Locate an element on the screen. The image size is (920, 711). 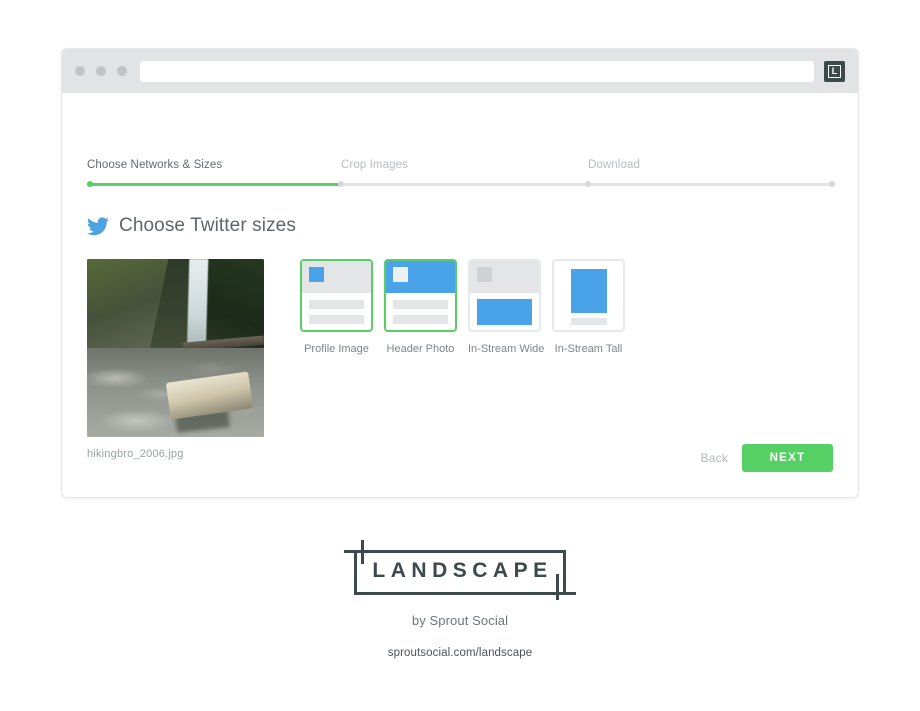
step-label-choose-networks: Choose Networks & Sizes is located at coordinates (154, 165).